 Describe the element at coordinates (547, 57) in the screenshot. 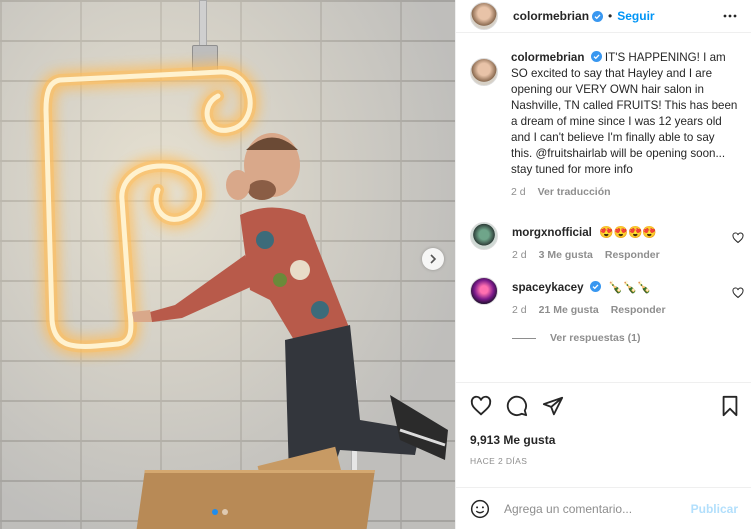

I see `caption-username: colormebrian` at that location.